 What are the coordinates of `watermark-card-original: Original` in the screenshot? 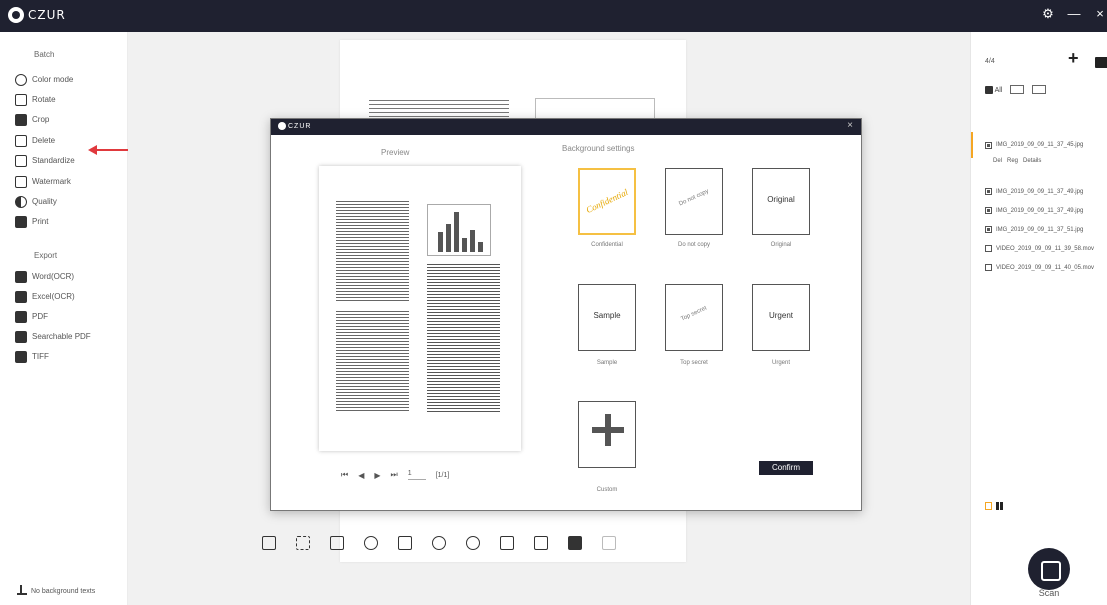 It's located at (781, 201).